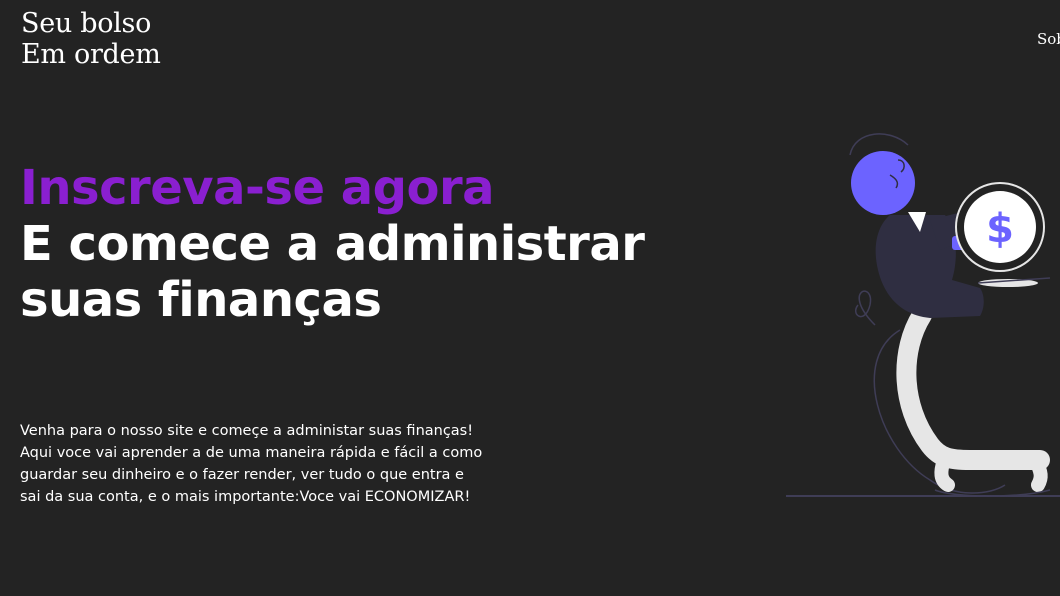  What do you see at coordinates (201, 300) in the screenshot?
I see `headline-line-3: suas finanças` at bounding box center [201, 300].